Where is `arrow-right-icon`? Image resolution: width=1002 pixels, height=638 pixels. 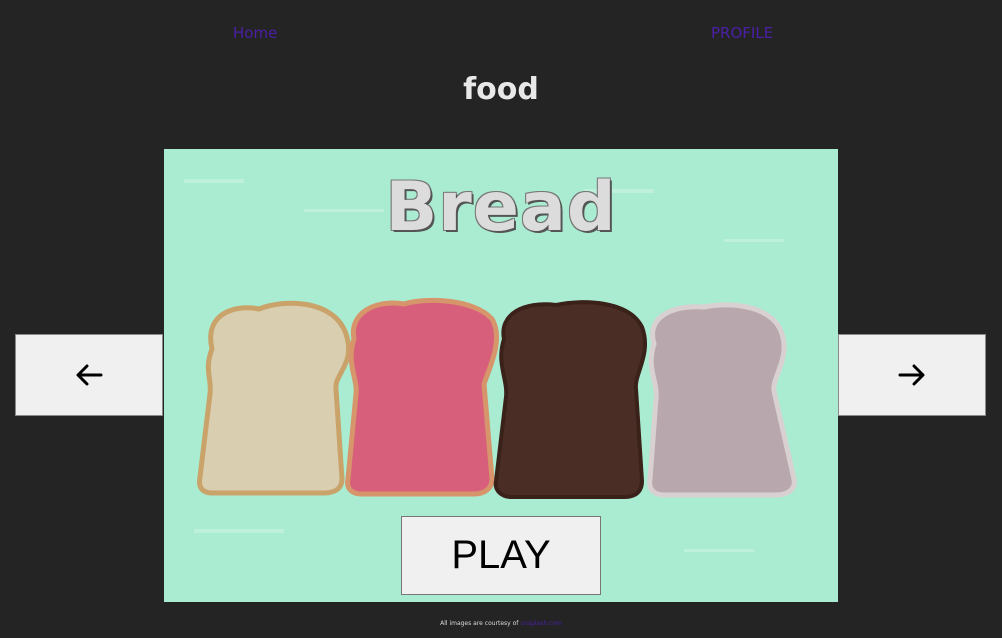
arrow-right-icon is located at coordinates (911, 375).